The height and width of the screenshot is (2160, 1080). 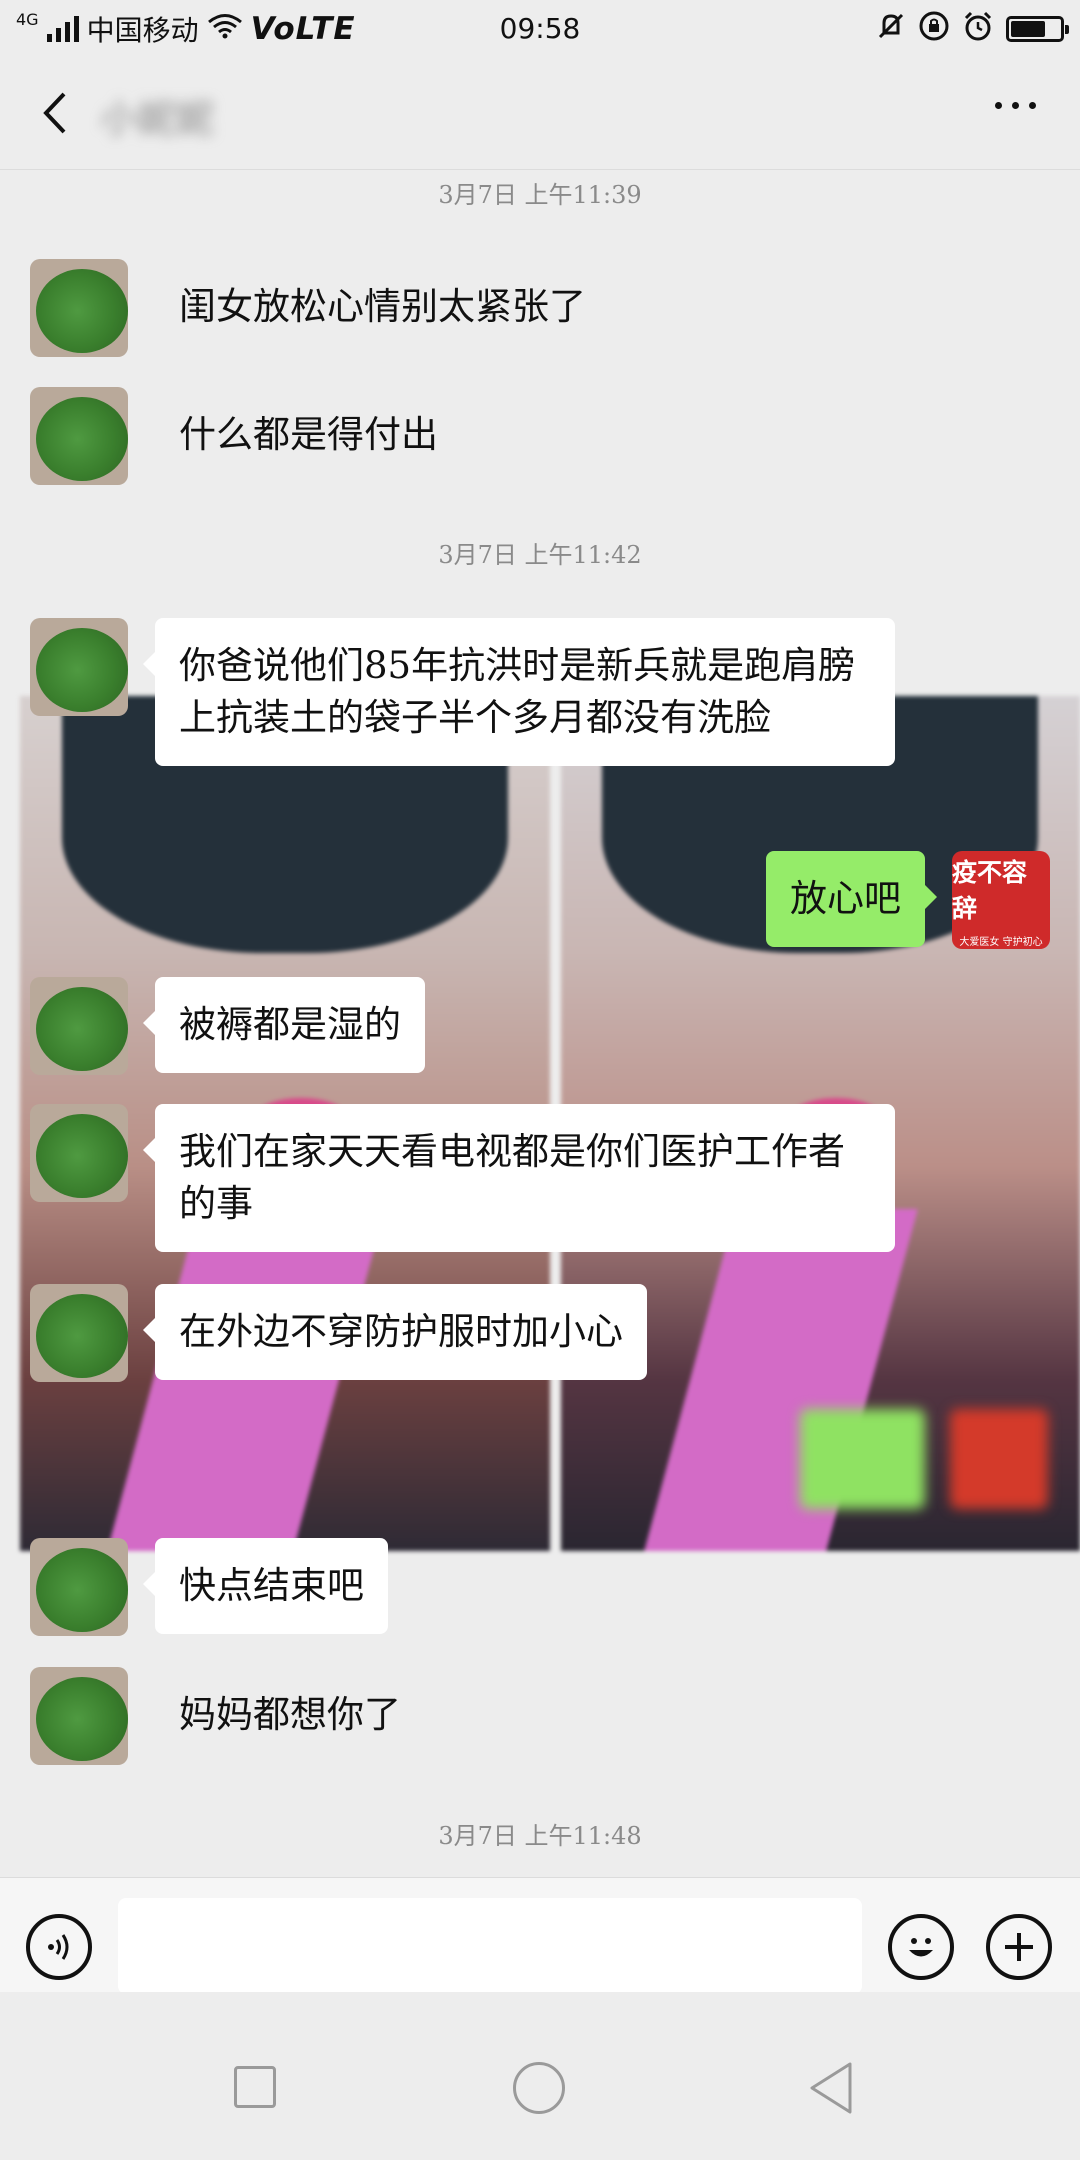 I want to click on carrier-name: 中国移动, so click(x=142, y=30).